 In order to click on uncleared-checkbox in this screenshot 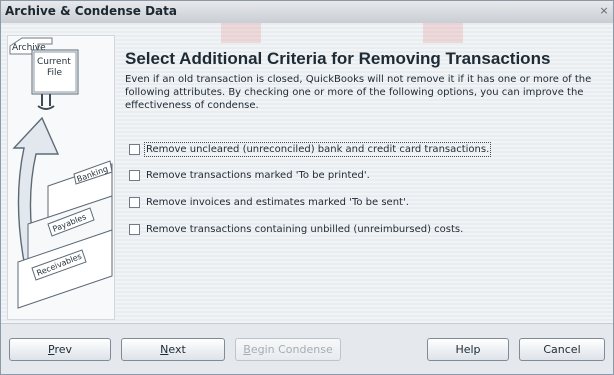, I will do `click(134, 149)`.